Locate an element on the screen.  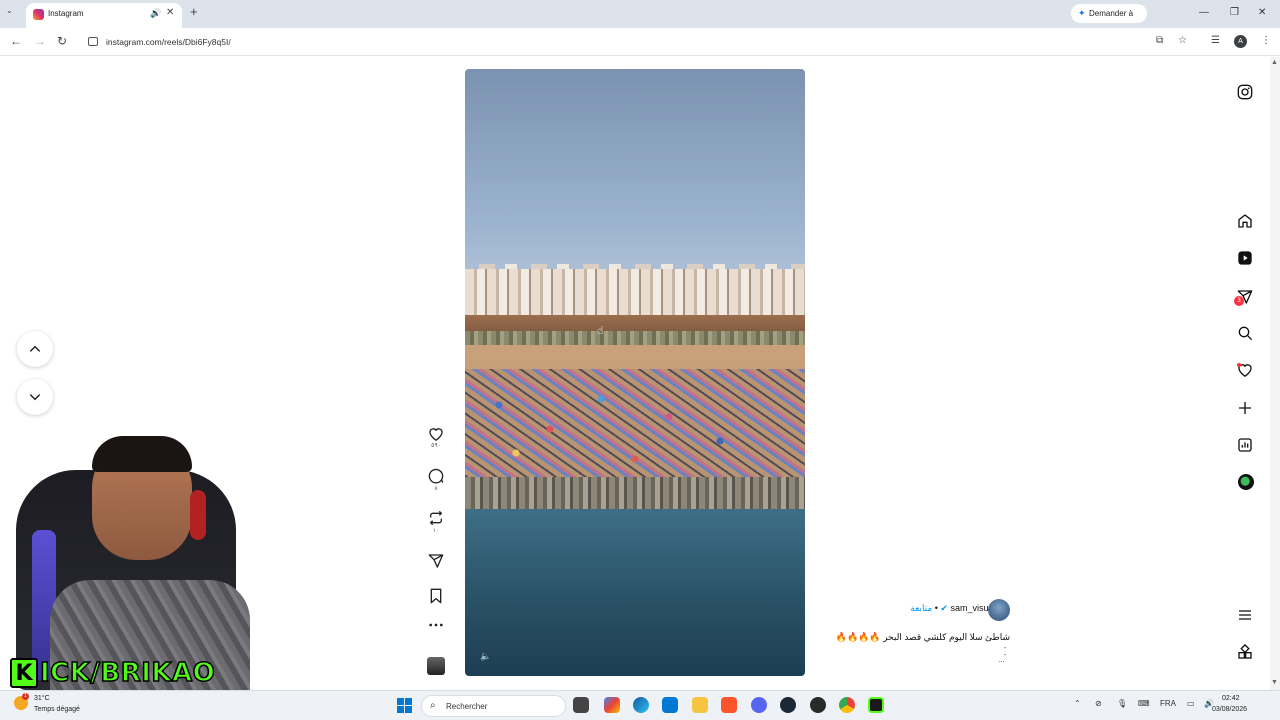
dashboard-icon is located at coordinates (1245, 445).